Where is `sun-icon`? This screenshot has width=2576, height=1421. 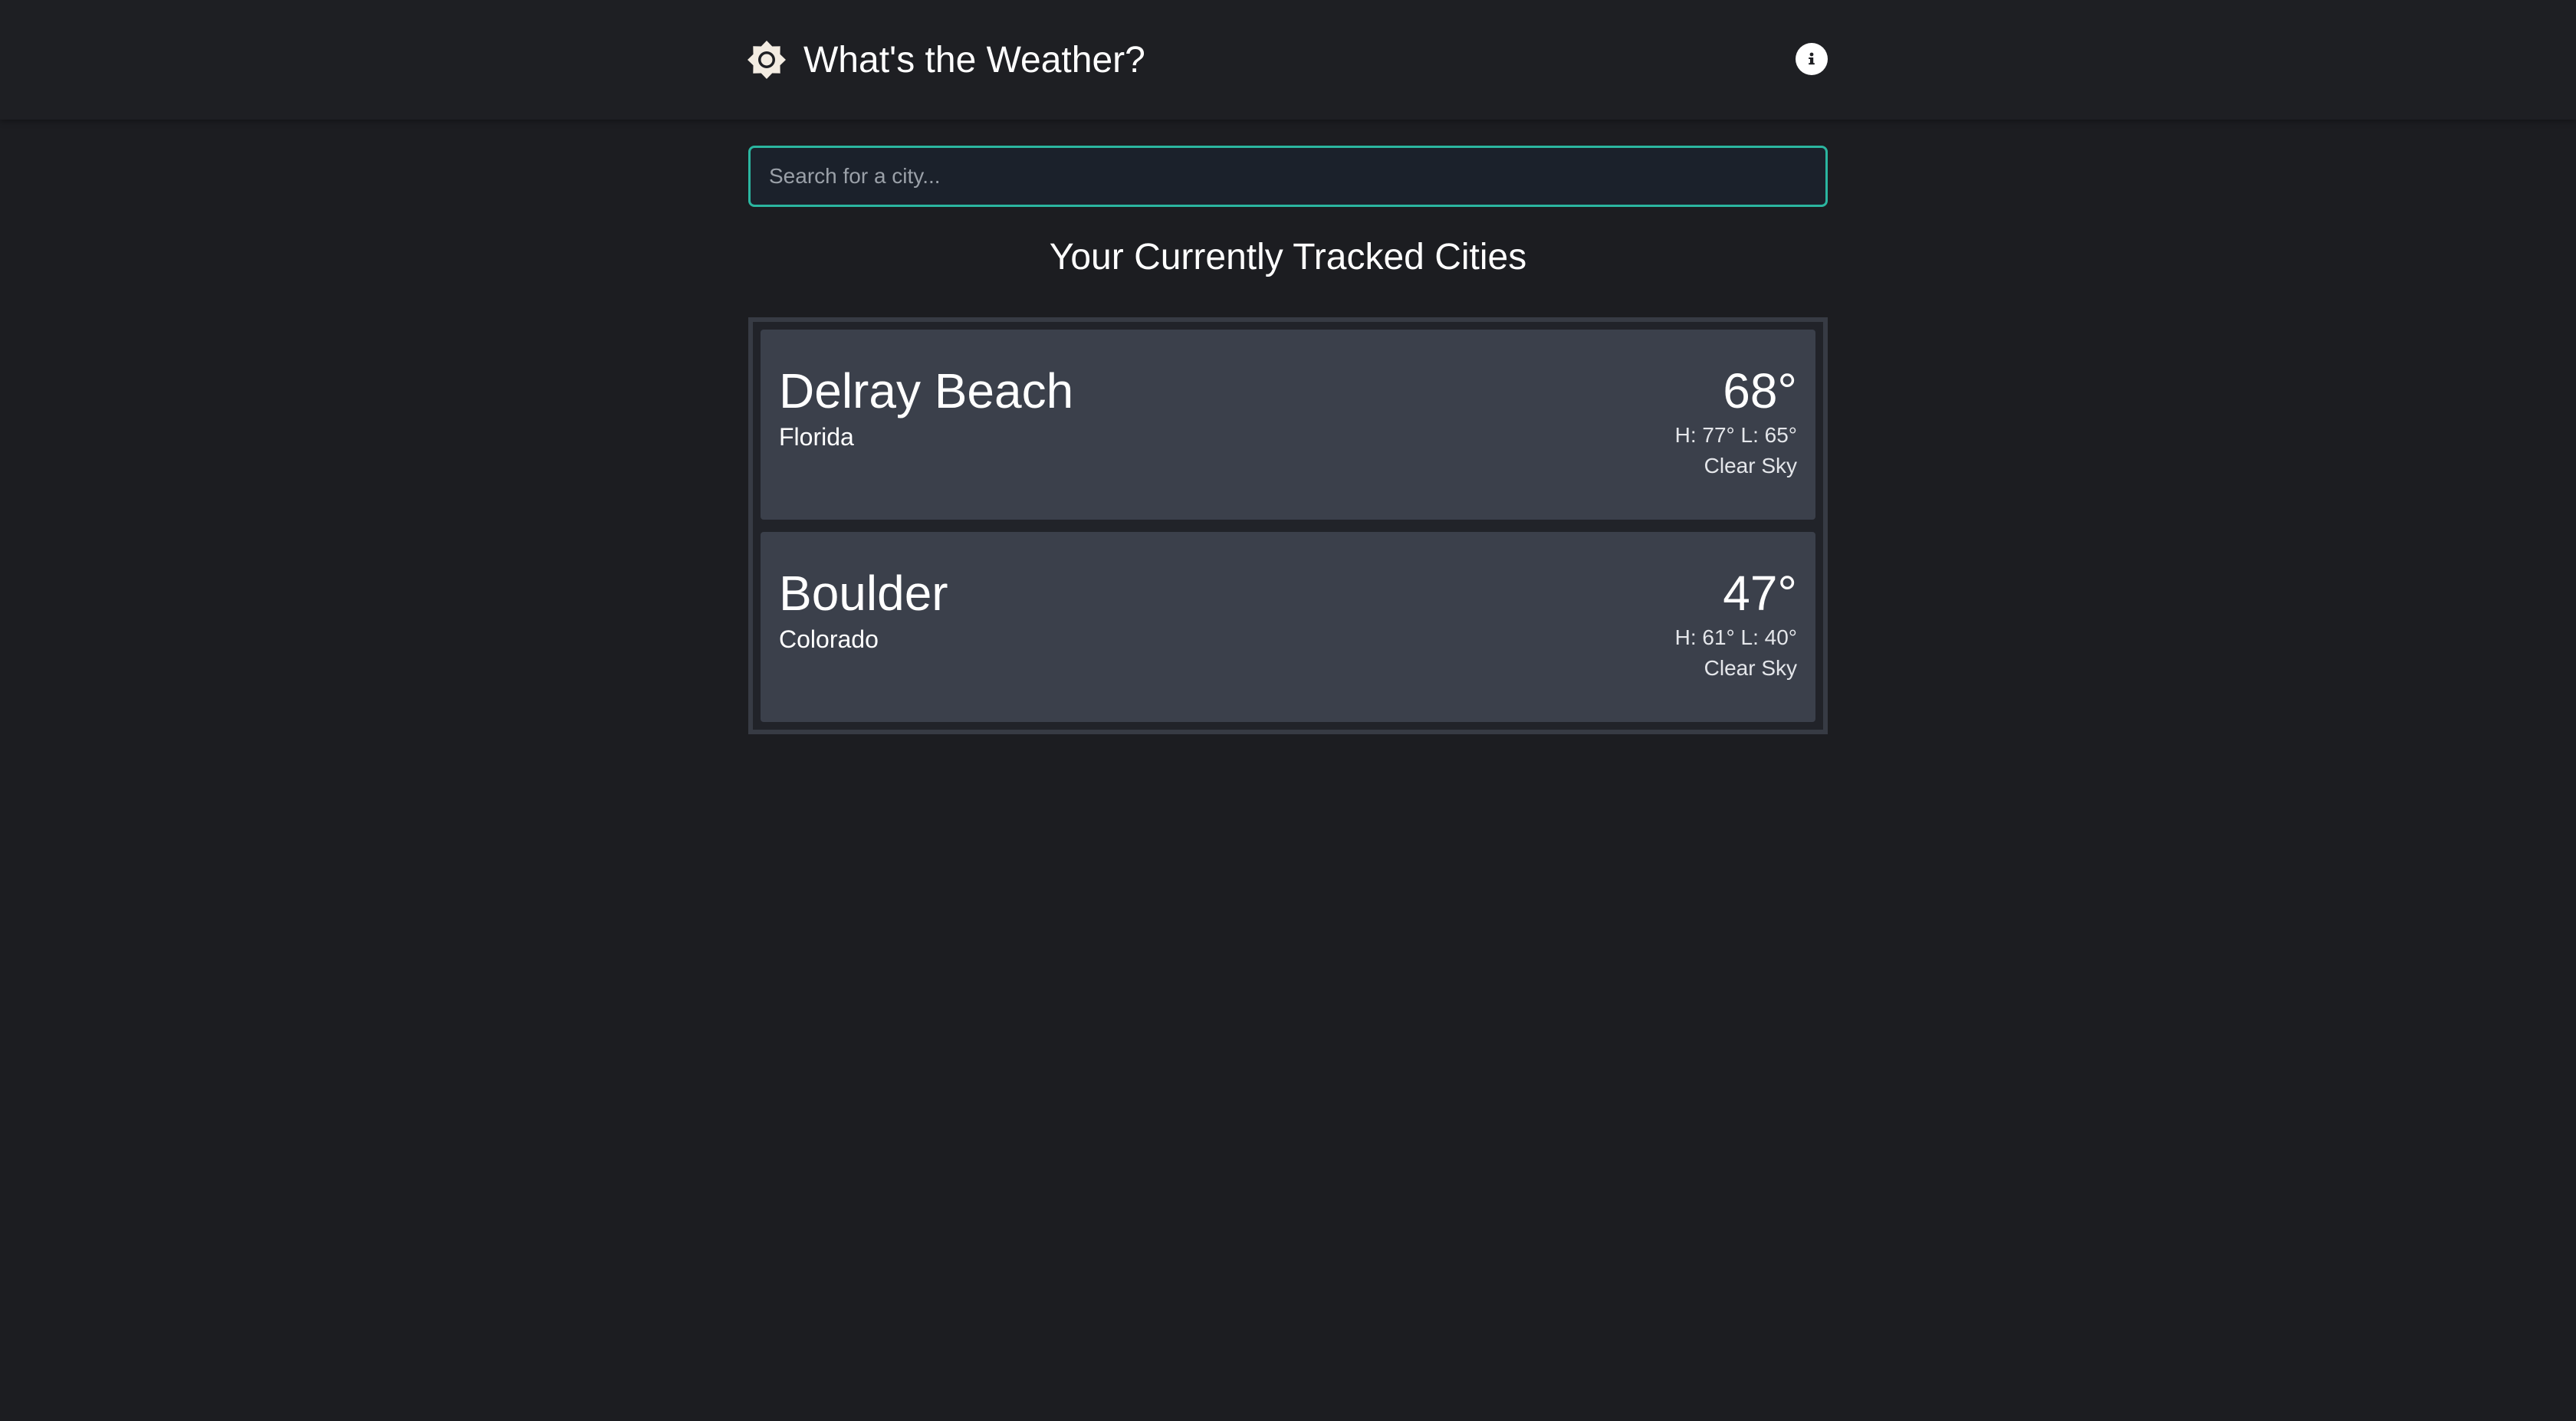
sun-icon is located at coordinates (767, 59).